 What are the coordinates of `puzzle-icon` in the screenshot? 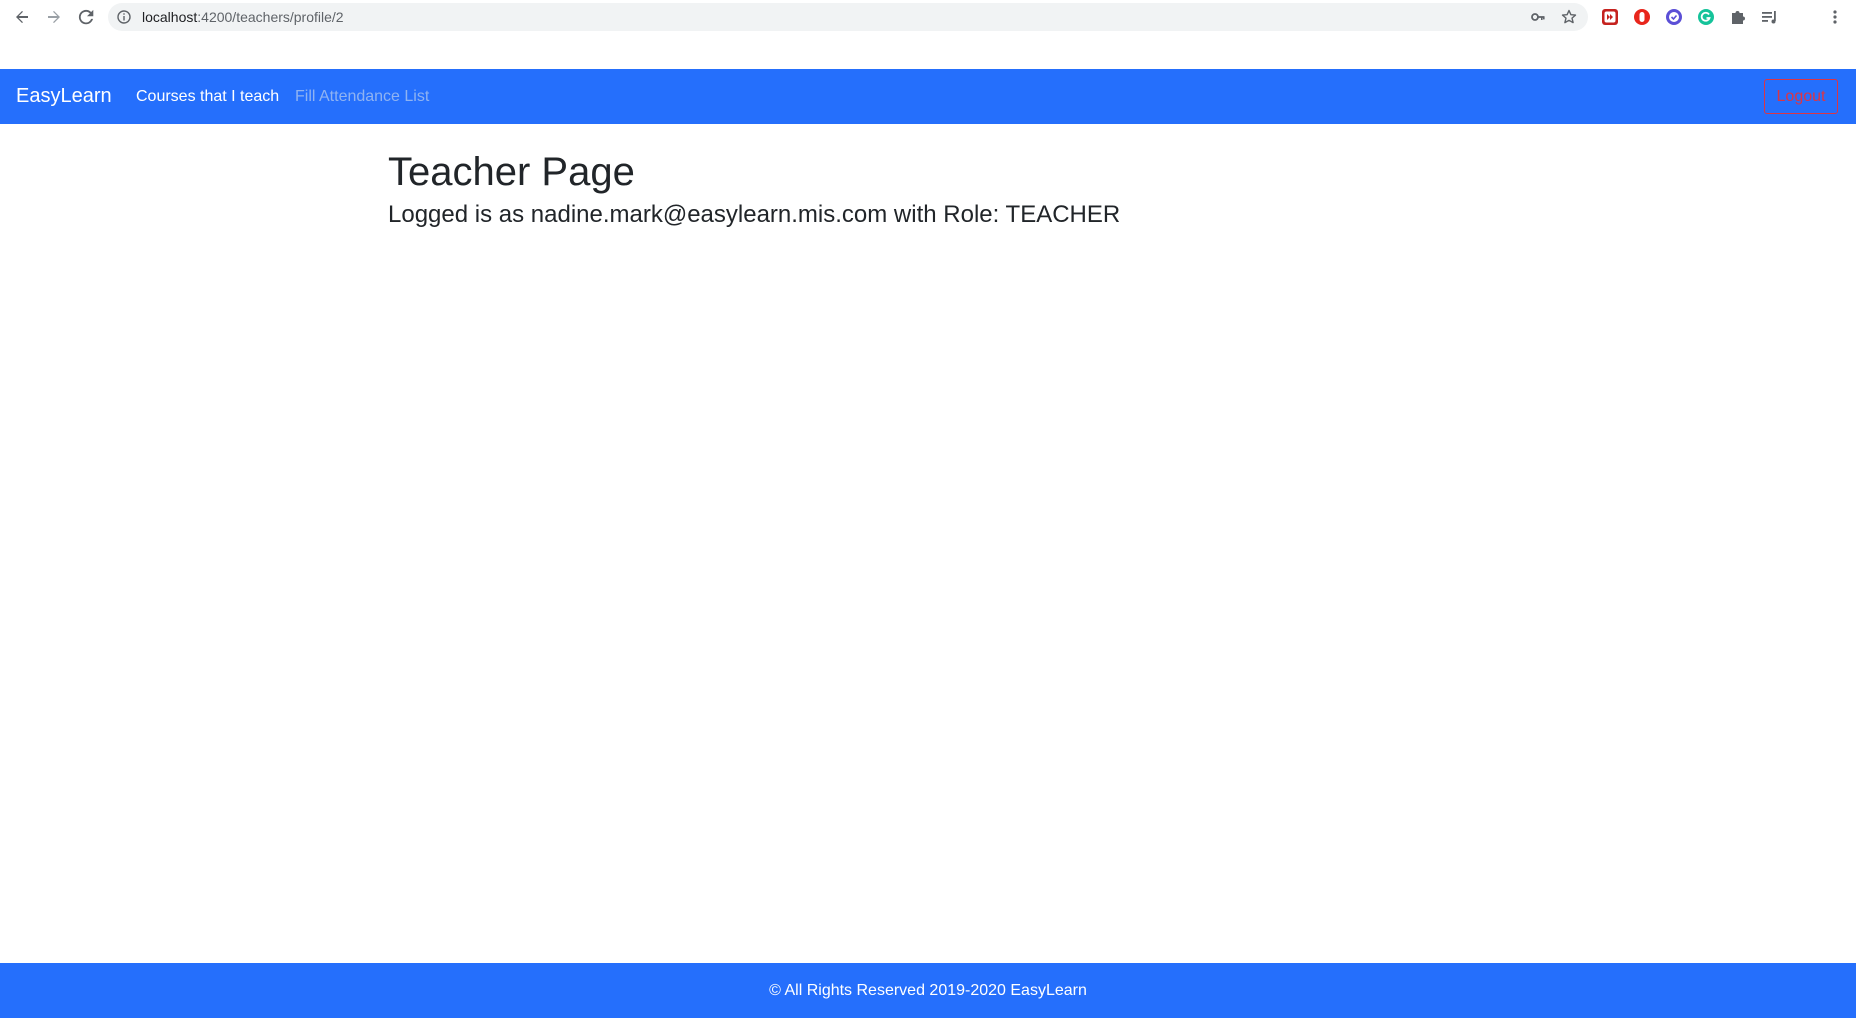 It's located at (1738, 17).